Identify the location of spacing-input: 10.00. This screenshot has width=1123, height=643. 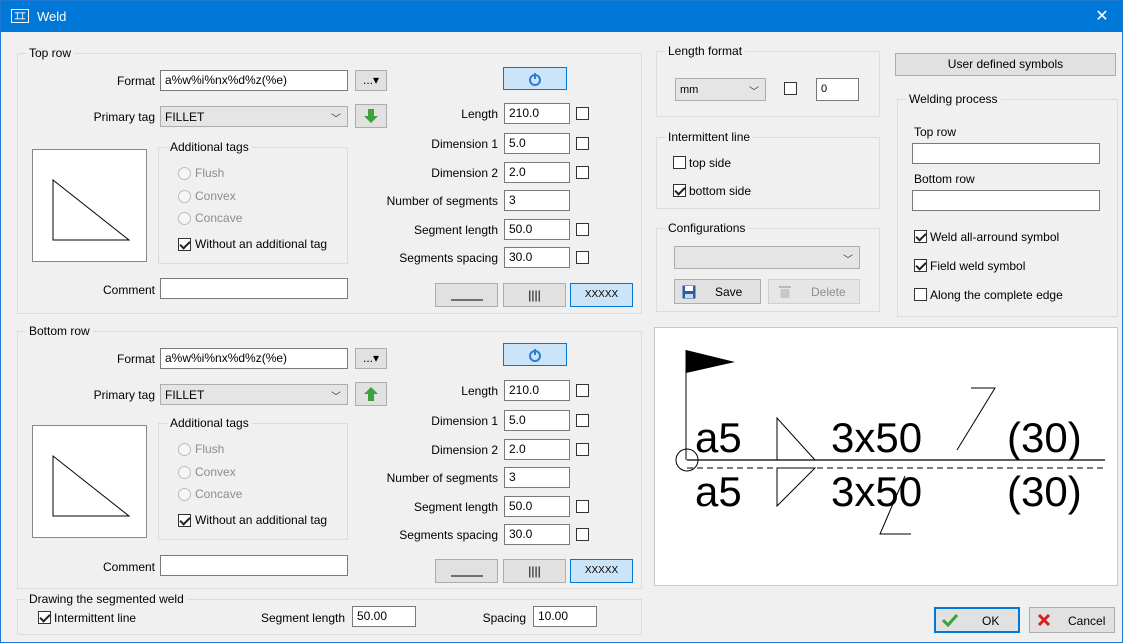
(565, 616).